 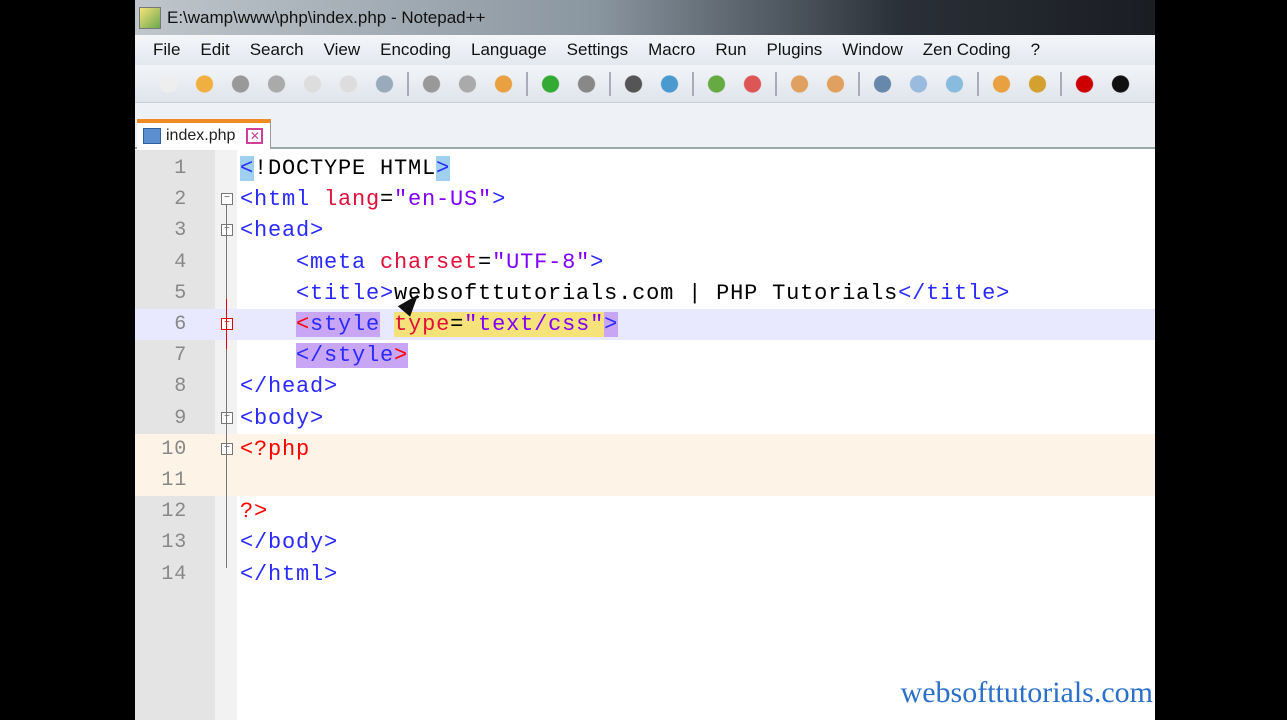 What do you see at coordinates (645, 574) in the screenshot?
I see `code-line: 14 </html>` at bounding box center [645, 574].